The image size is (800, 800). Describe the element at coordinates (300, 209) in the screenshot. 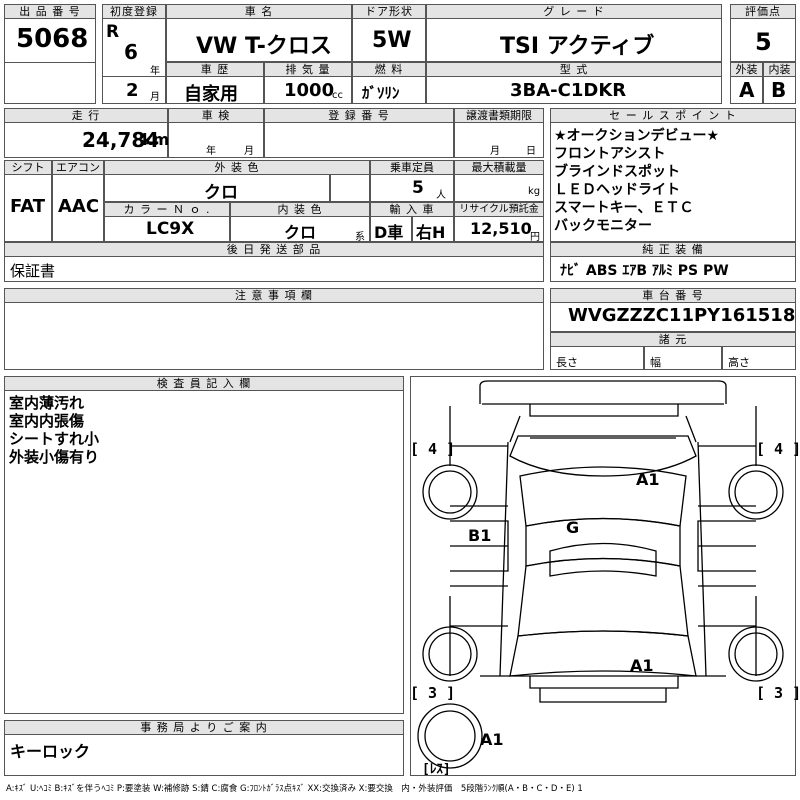

I see `interior-color-label: 内 装 色` at that location.